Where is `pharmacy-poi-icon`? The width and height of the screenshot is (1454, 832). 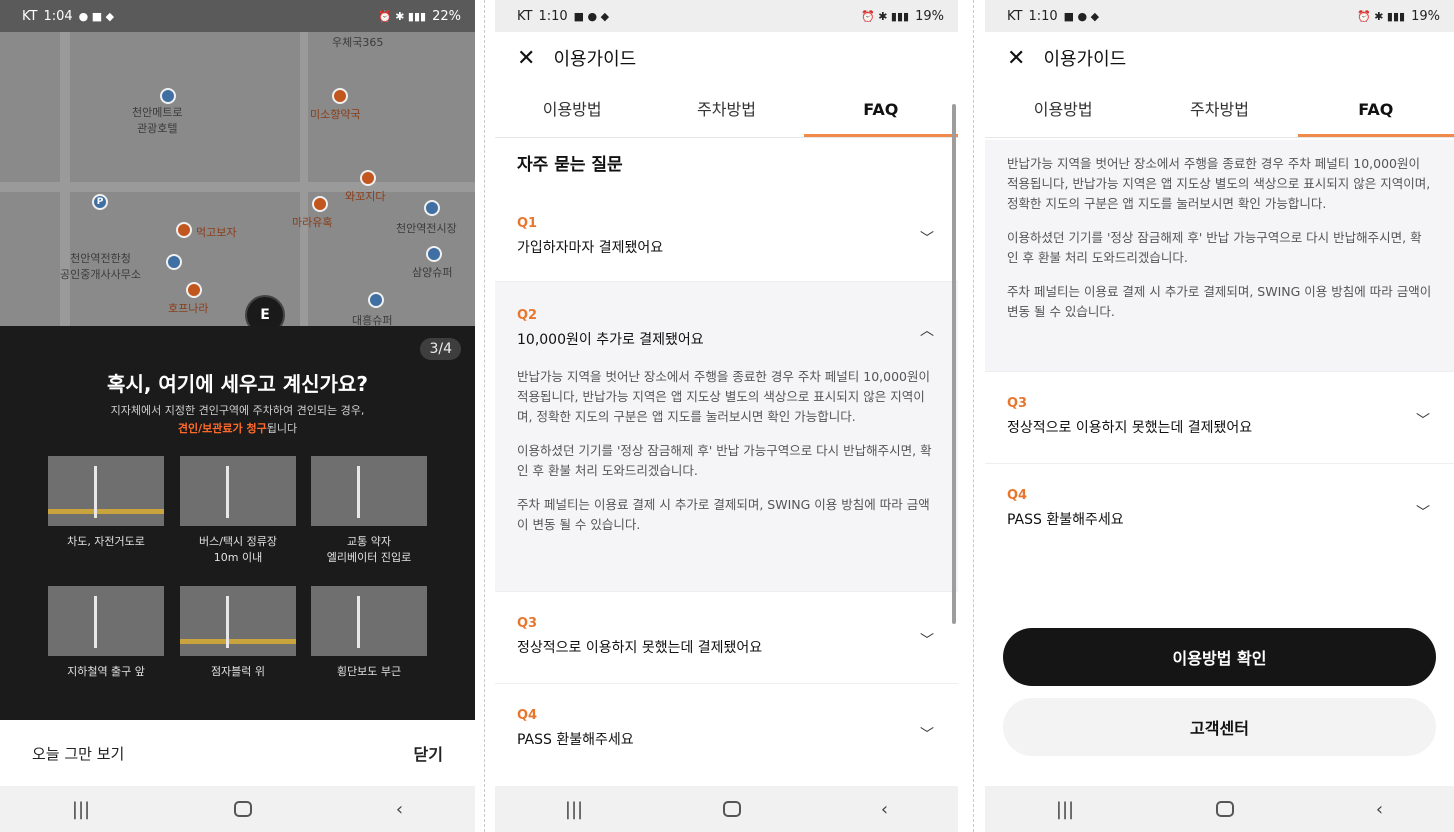 pharmacy-poi-icon is located at coordinates (340, 96).